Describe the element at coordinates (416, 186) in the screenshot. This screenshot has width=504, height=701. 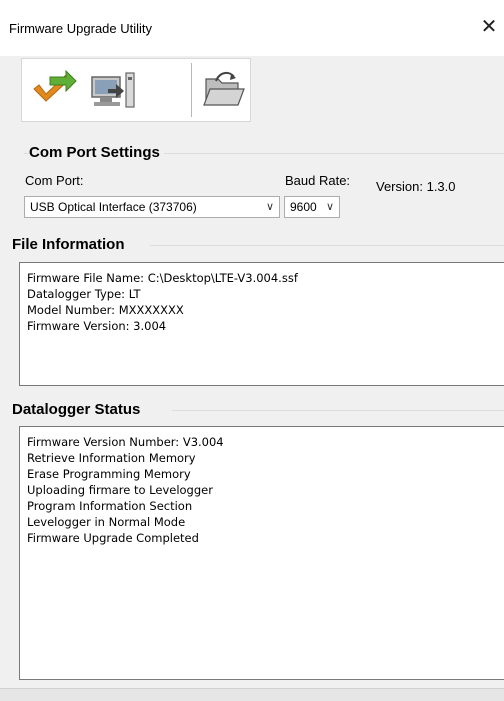
I see `version-text: Version: 1.3.0` at that location.